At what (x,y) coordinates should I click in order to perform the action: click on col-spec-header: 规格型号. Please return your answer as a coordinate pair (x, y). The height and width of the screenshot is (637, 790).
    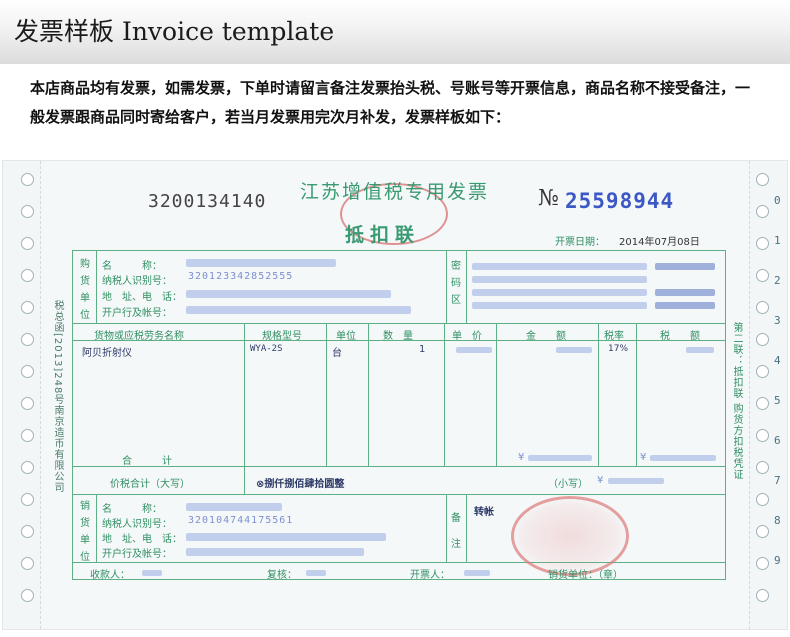
    Looking at the image, I should click on (282, 336).